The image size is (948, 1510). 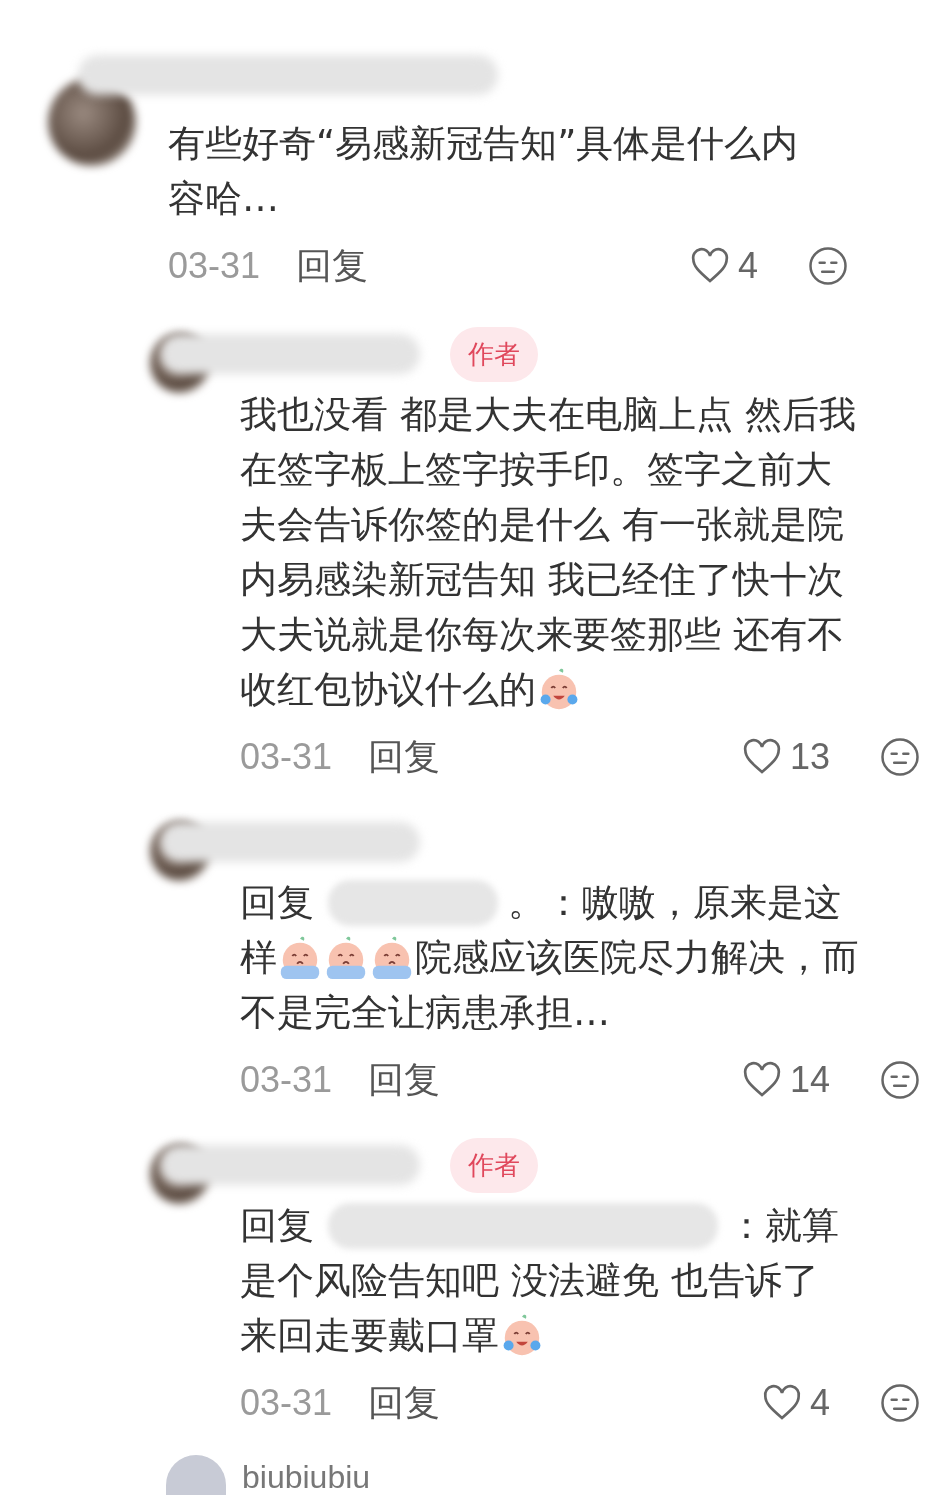 I want to click on comment-text: 夫会告诉你签的是什么 有一张就是院, so click(x=542, y=525).